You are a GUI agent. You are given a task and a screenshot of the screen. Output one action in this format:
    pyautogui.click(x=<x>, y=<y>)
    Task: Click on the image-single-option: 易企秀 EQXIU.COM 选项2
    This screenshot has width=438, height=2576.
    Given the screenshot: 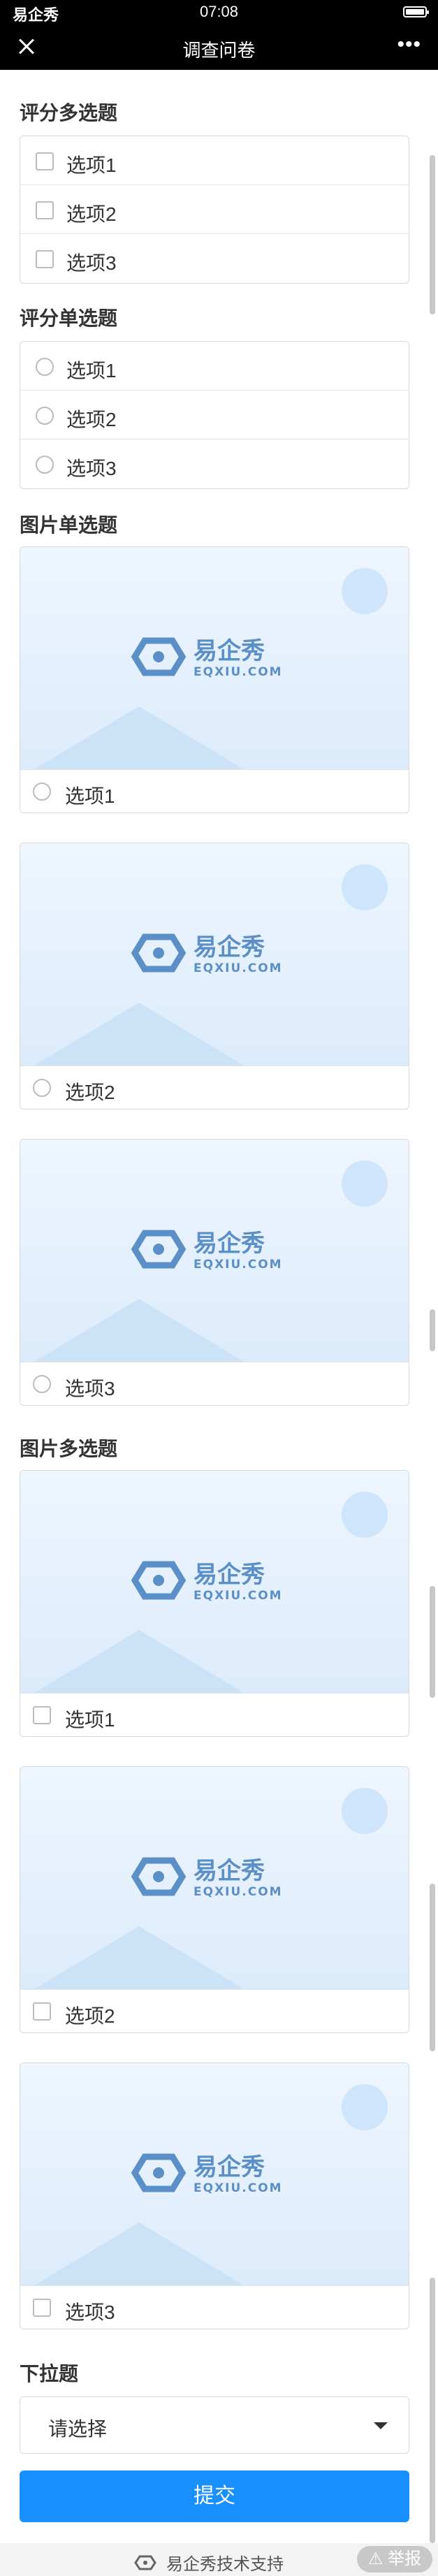 What is the action you would take?
    pyautogui.click(x=214, y=976)
    